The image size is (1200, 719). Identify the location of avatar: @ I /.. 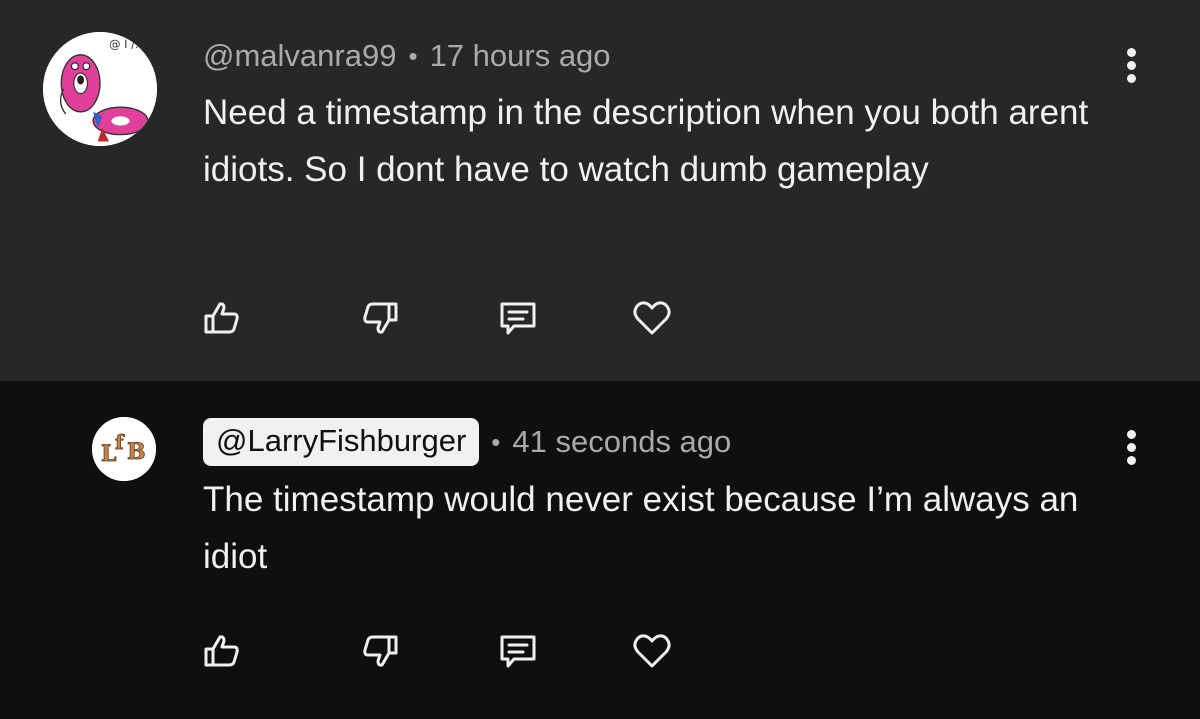
(100, 89).